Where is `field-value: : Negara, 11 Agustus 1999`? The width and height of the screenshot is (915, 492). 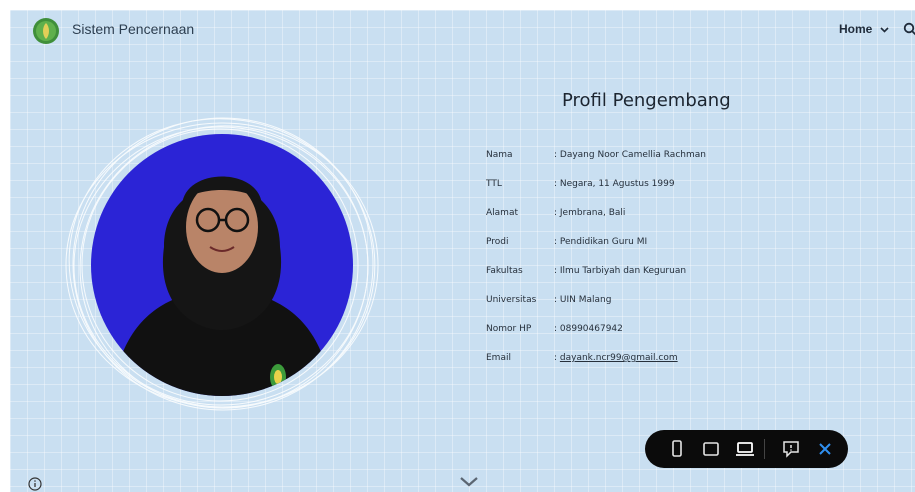
field-value: : Negara, 11 Agustus 1999 is located at coordinates (614, 184).